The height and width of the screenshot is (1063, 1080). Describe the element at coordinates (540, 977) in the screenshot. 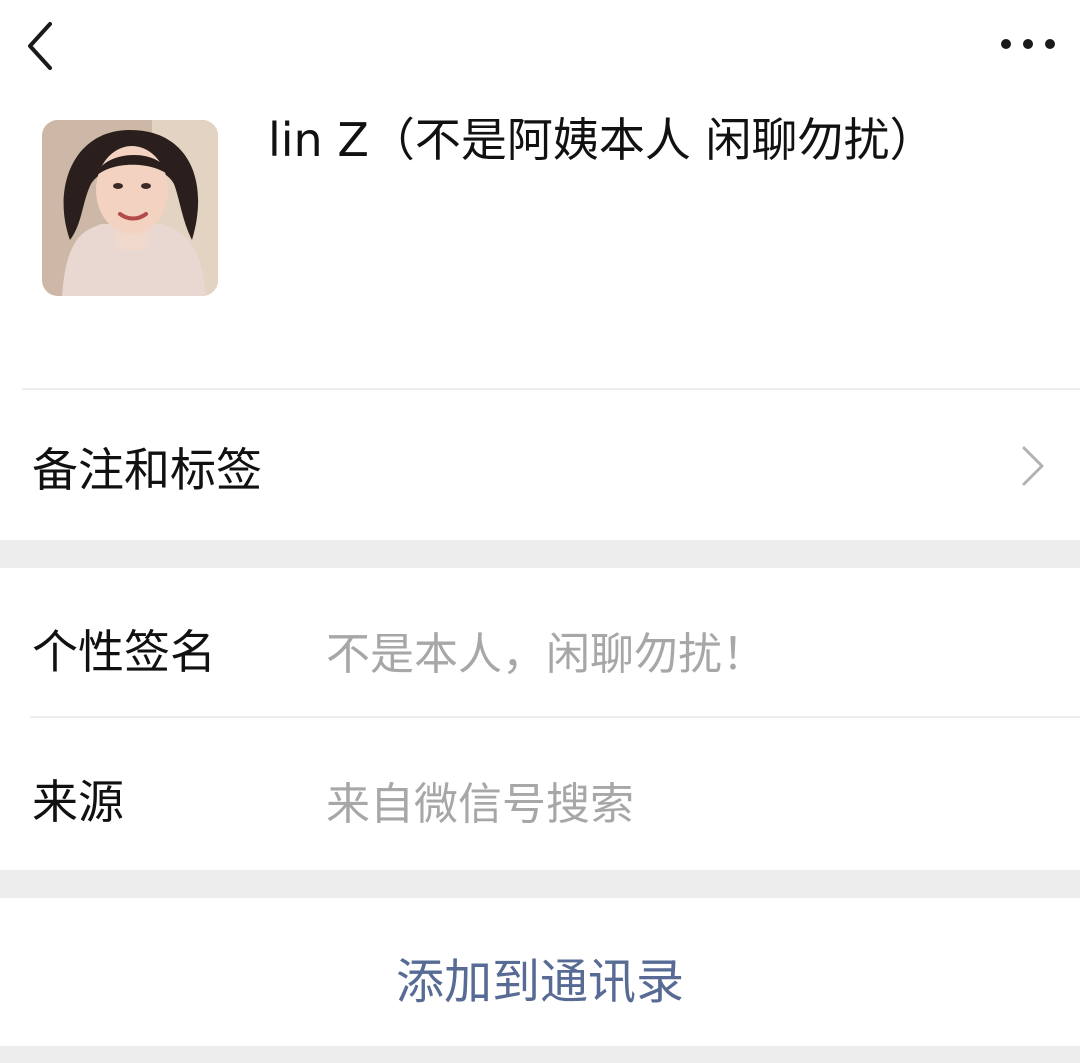

I see `add-to-contacts-button: 添加到通讯录` at that location.